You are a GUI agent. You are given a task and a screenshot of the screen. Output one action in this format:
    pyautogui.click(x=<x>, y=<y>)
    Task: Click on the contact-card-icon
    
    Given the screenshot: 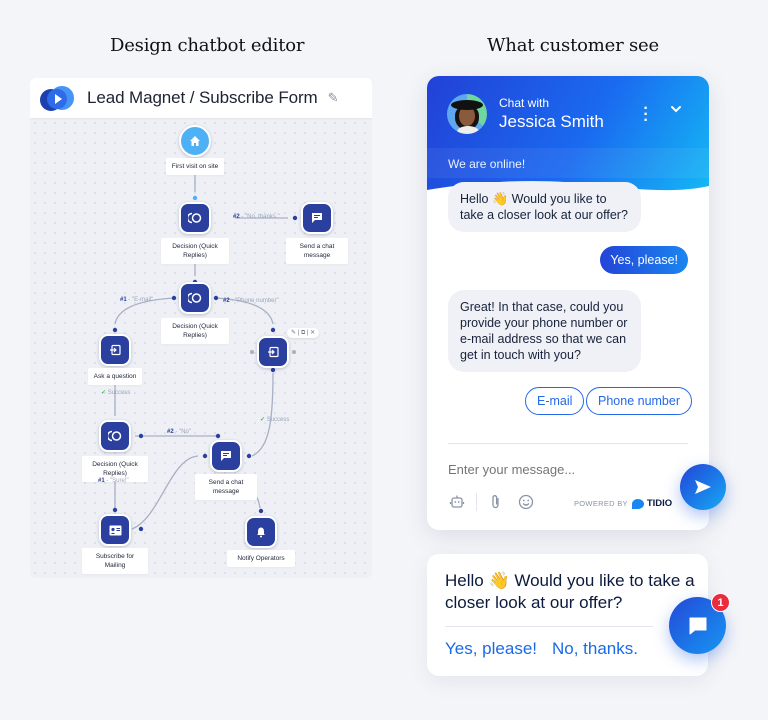 What is the action you would take?
    pyautogui.click(x=115, y=530)
    